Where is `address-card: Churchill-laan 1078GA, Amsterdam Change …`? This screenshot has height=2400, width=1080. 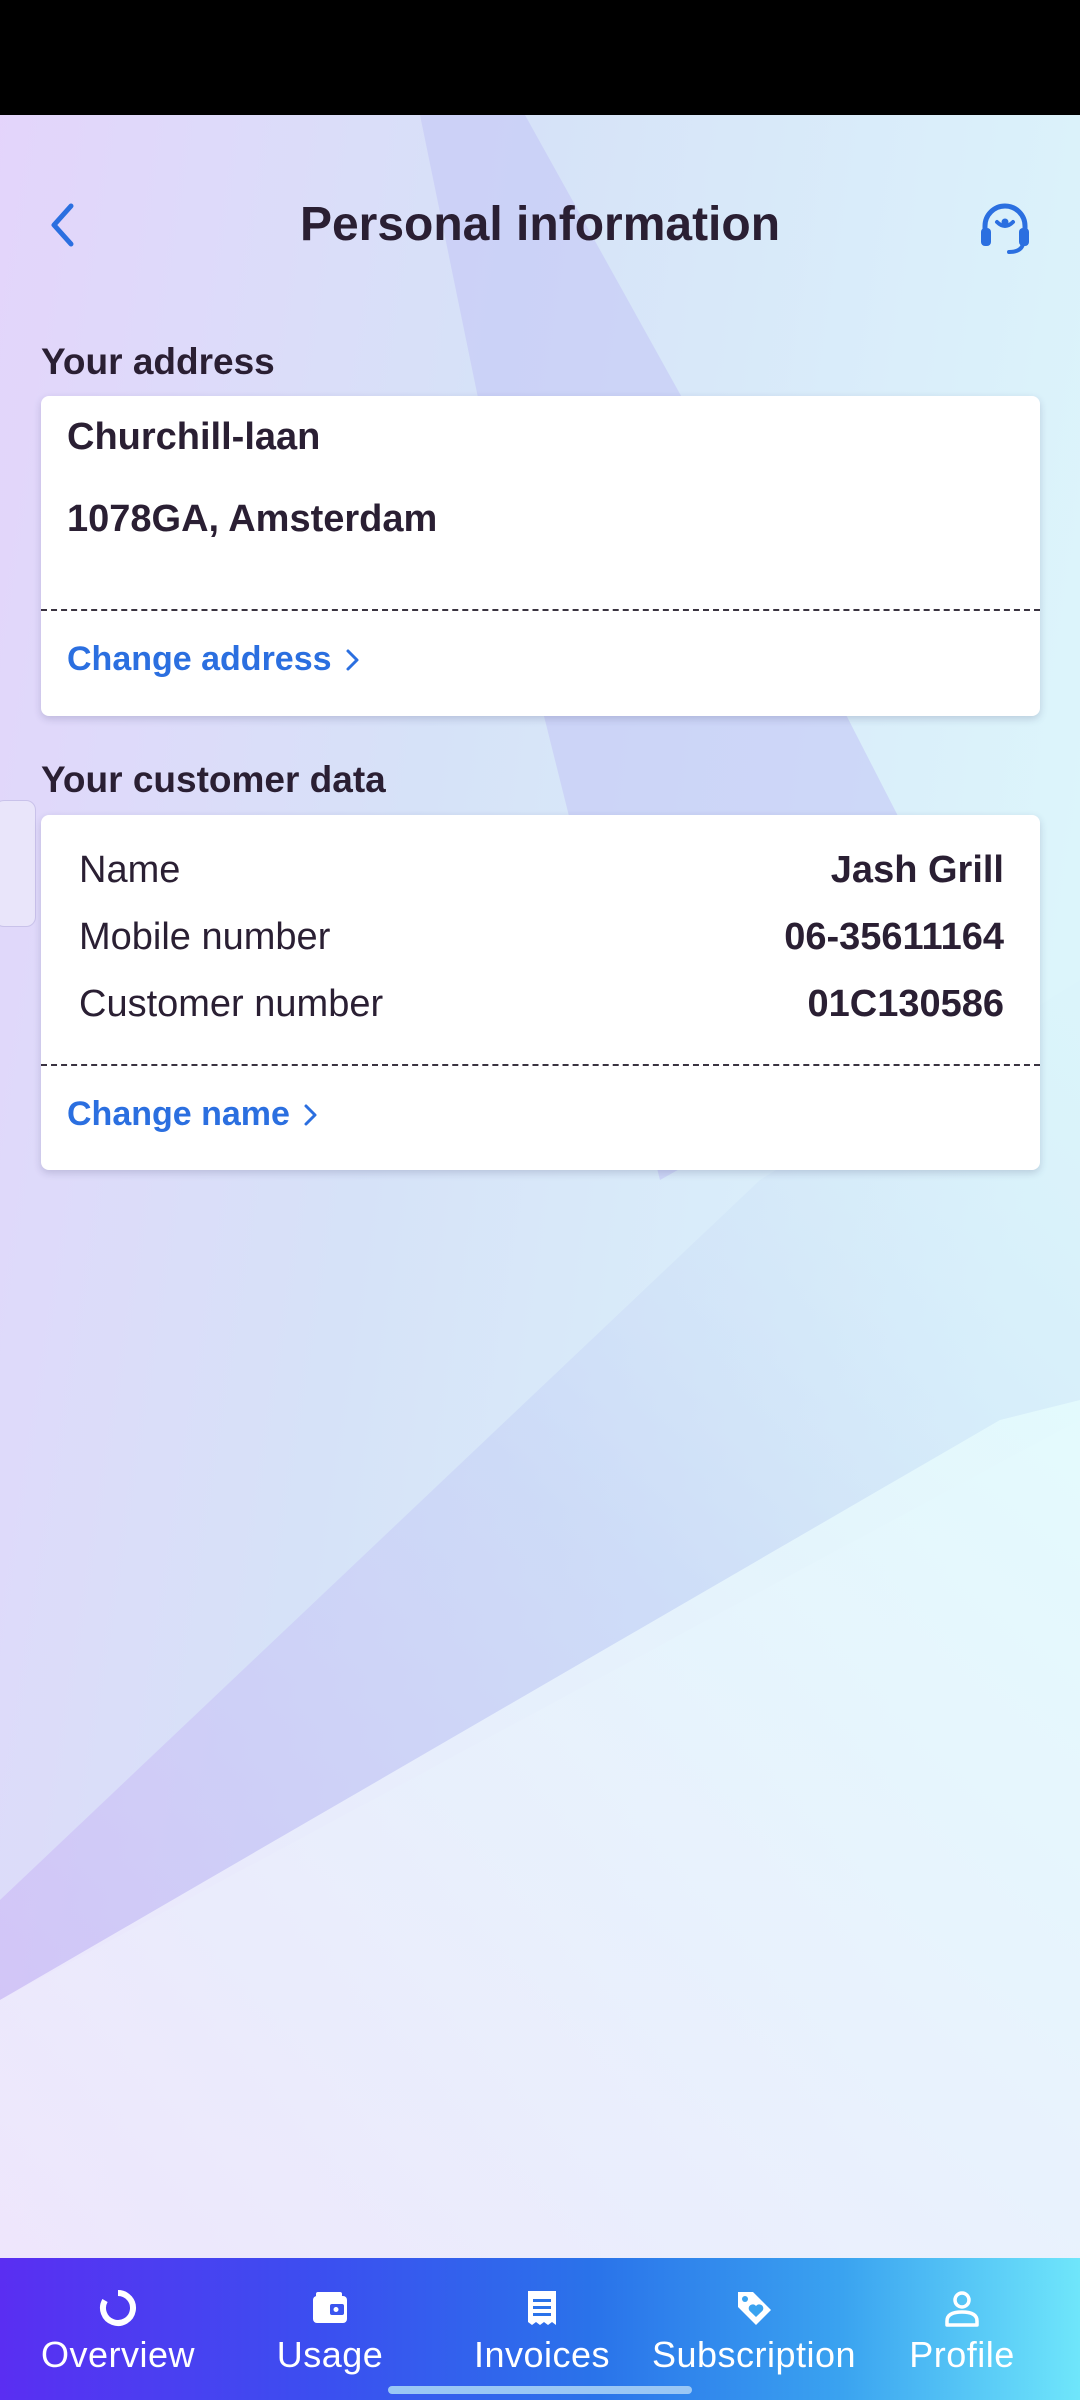
address-card: Churchill-laan 1078GA, Amsterdam Change … is located at coordinates (540, 556).